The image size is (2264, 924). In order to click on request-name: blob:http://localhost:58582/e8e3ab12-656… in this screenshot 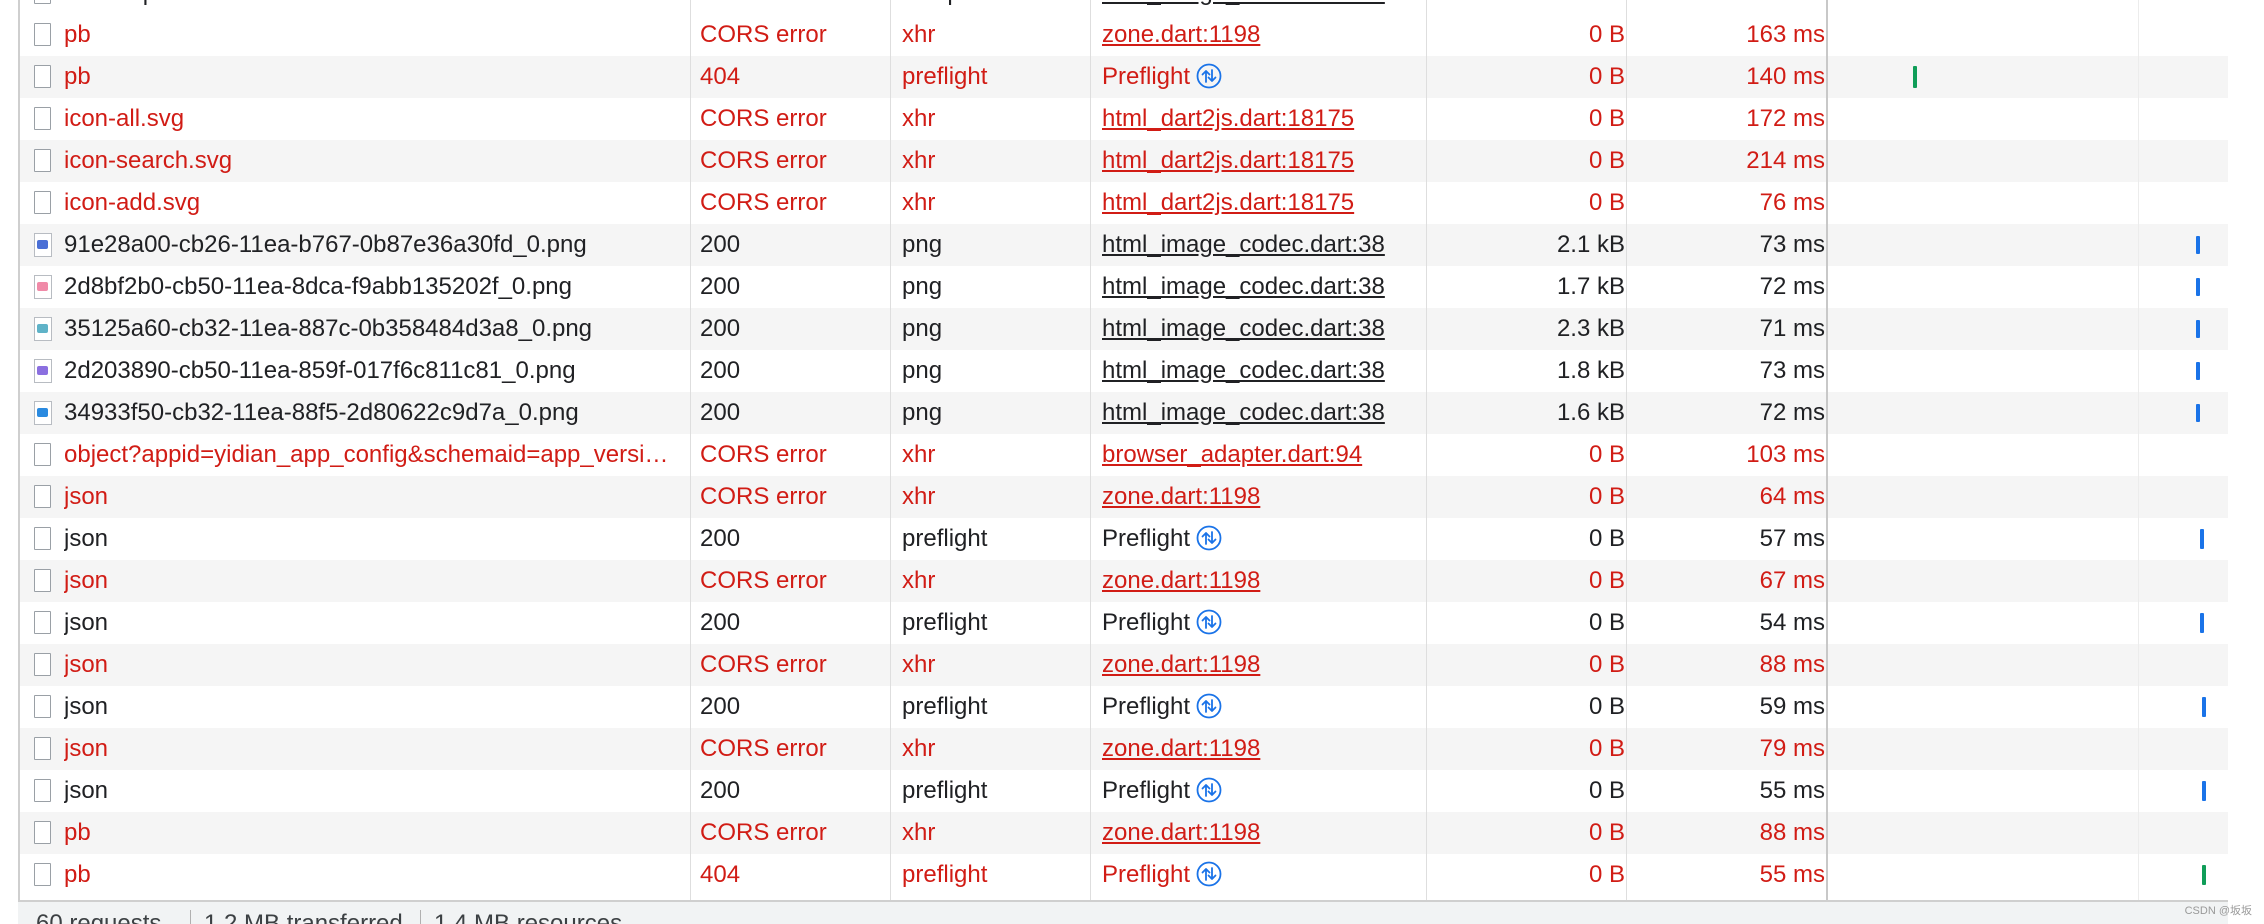, I will do `click(379, 7)`.